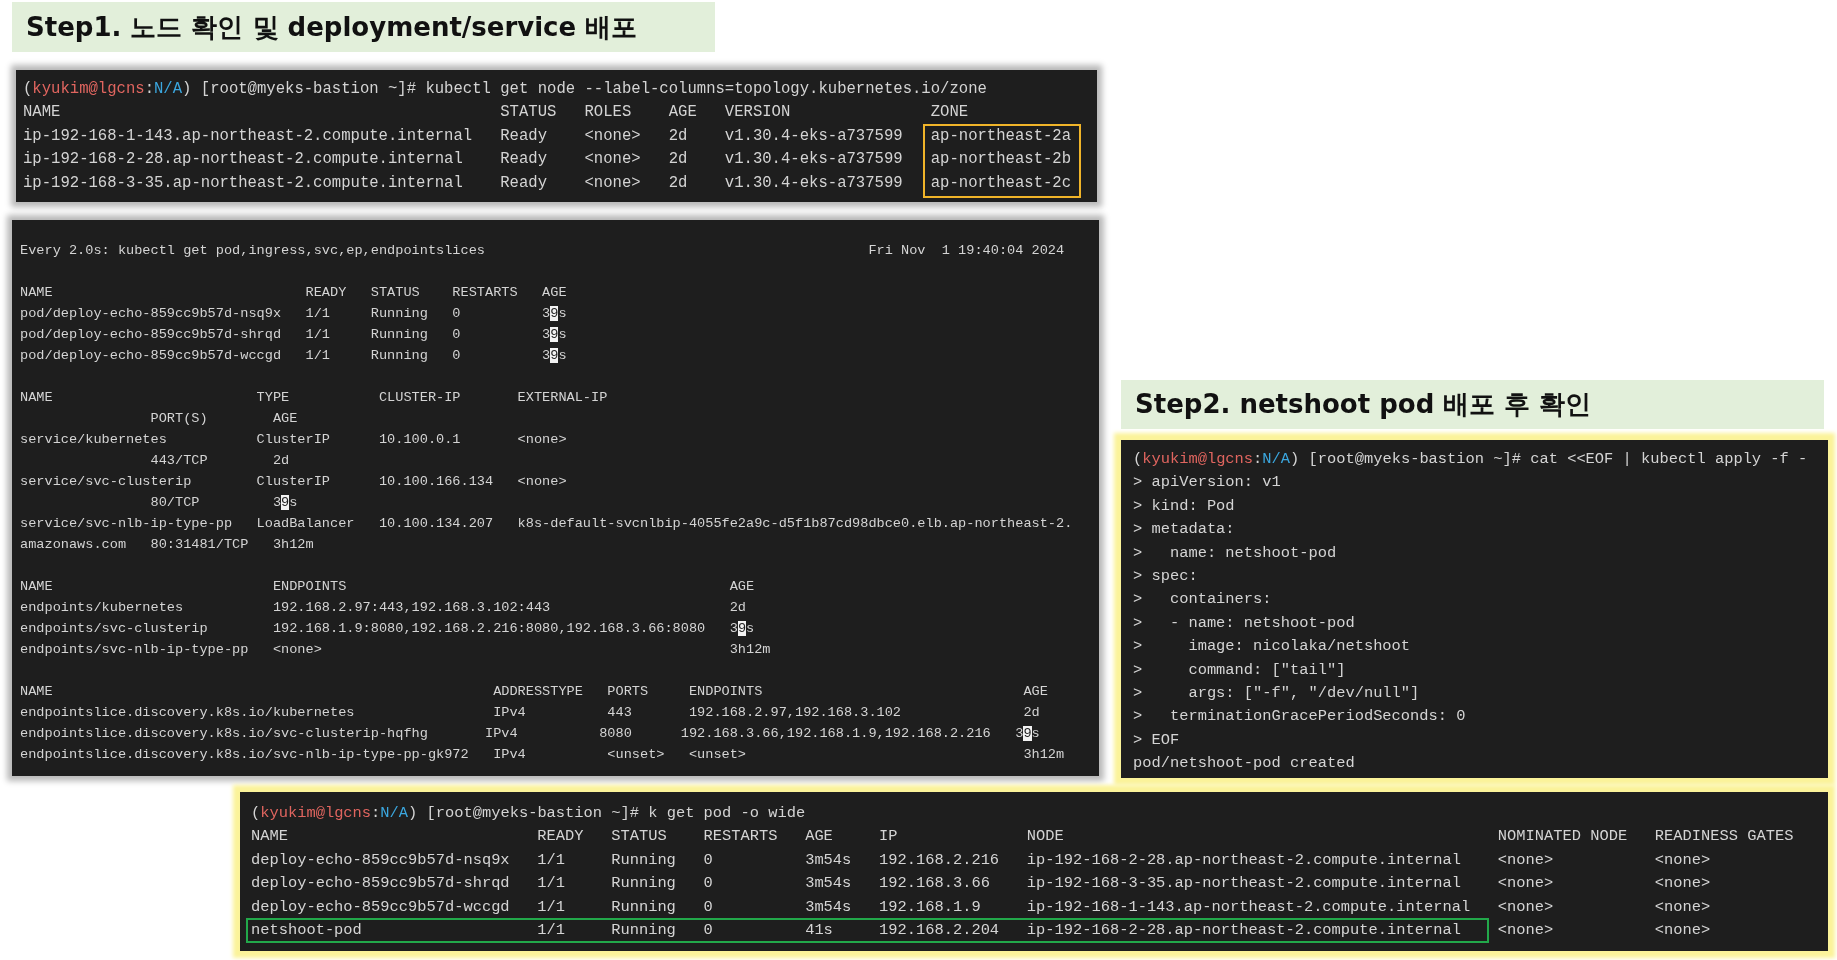 Image resolution: width=1837 pixels, height=960 pixels. Describe the element at coordinates (1184, 506) in the screenshot. I see `output-line: > kind: Pod` at that location.